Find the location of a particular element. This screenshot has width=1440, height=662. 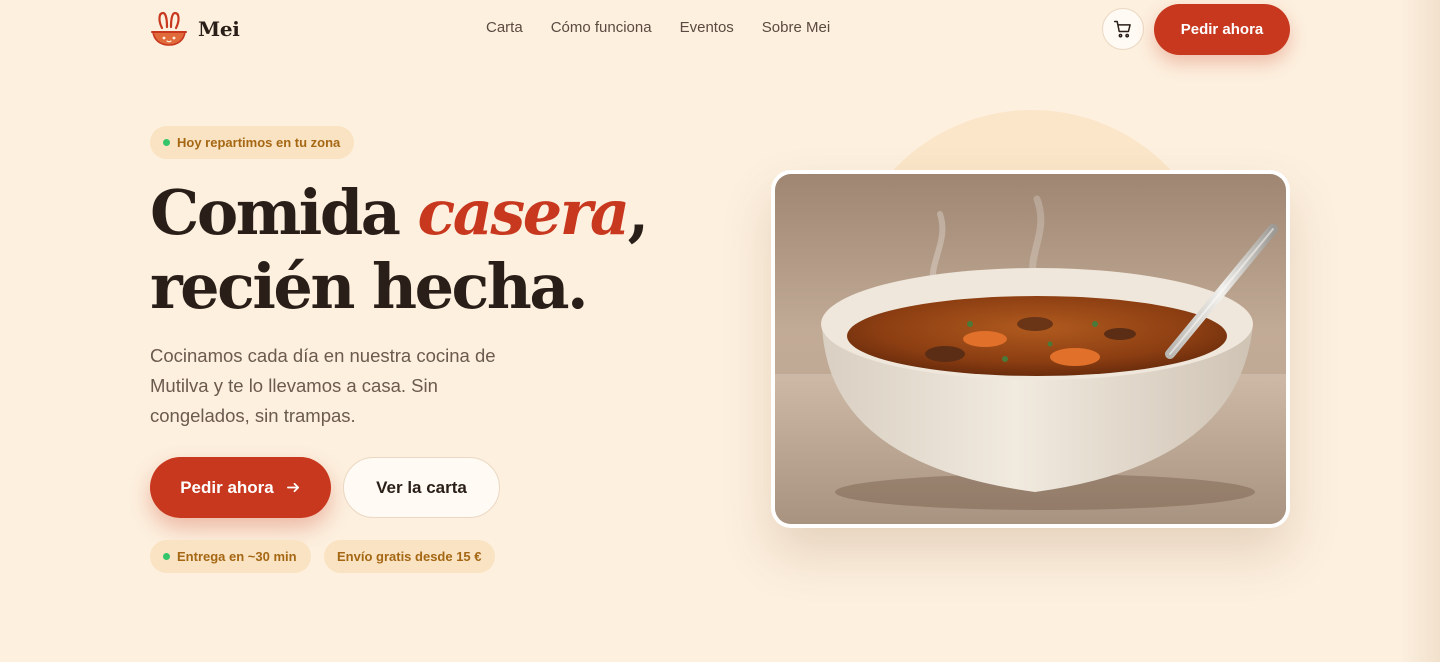

nav-link-como-funciona: Cómo funciona is located at coordinates (601, 27).